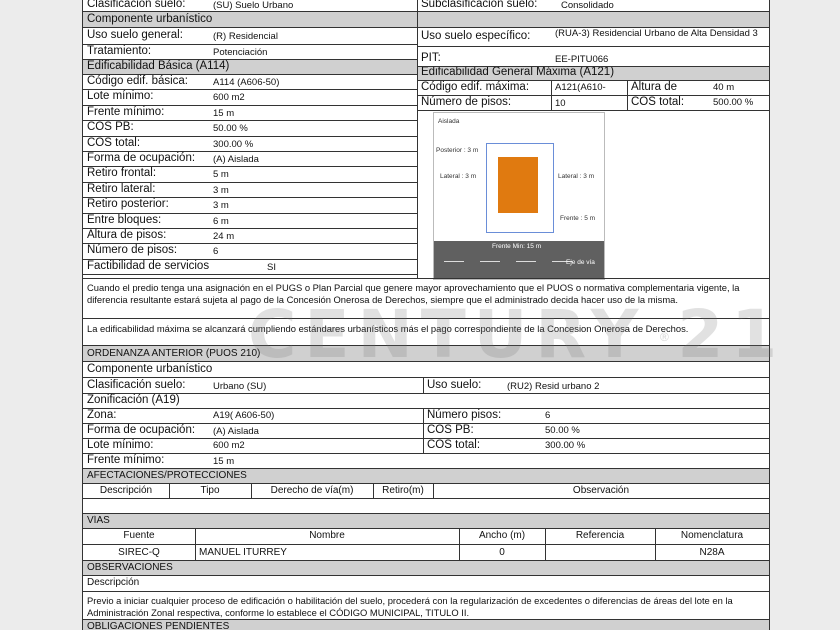 This screenshot has height=630, width=840. Describe the element at coordinates (158, 66) in the screenshot. I see `basic-buildability-header-text: Edificabilidad Básica (A114)` at that location.